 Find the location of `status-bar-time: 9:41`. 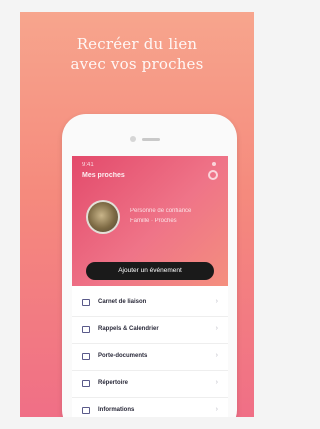

status-bar-time: 9:41 is located at coordinates (88, 165).